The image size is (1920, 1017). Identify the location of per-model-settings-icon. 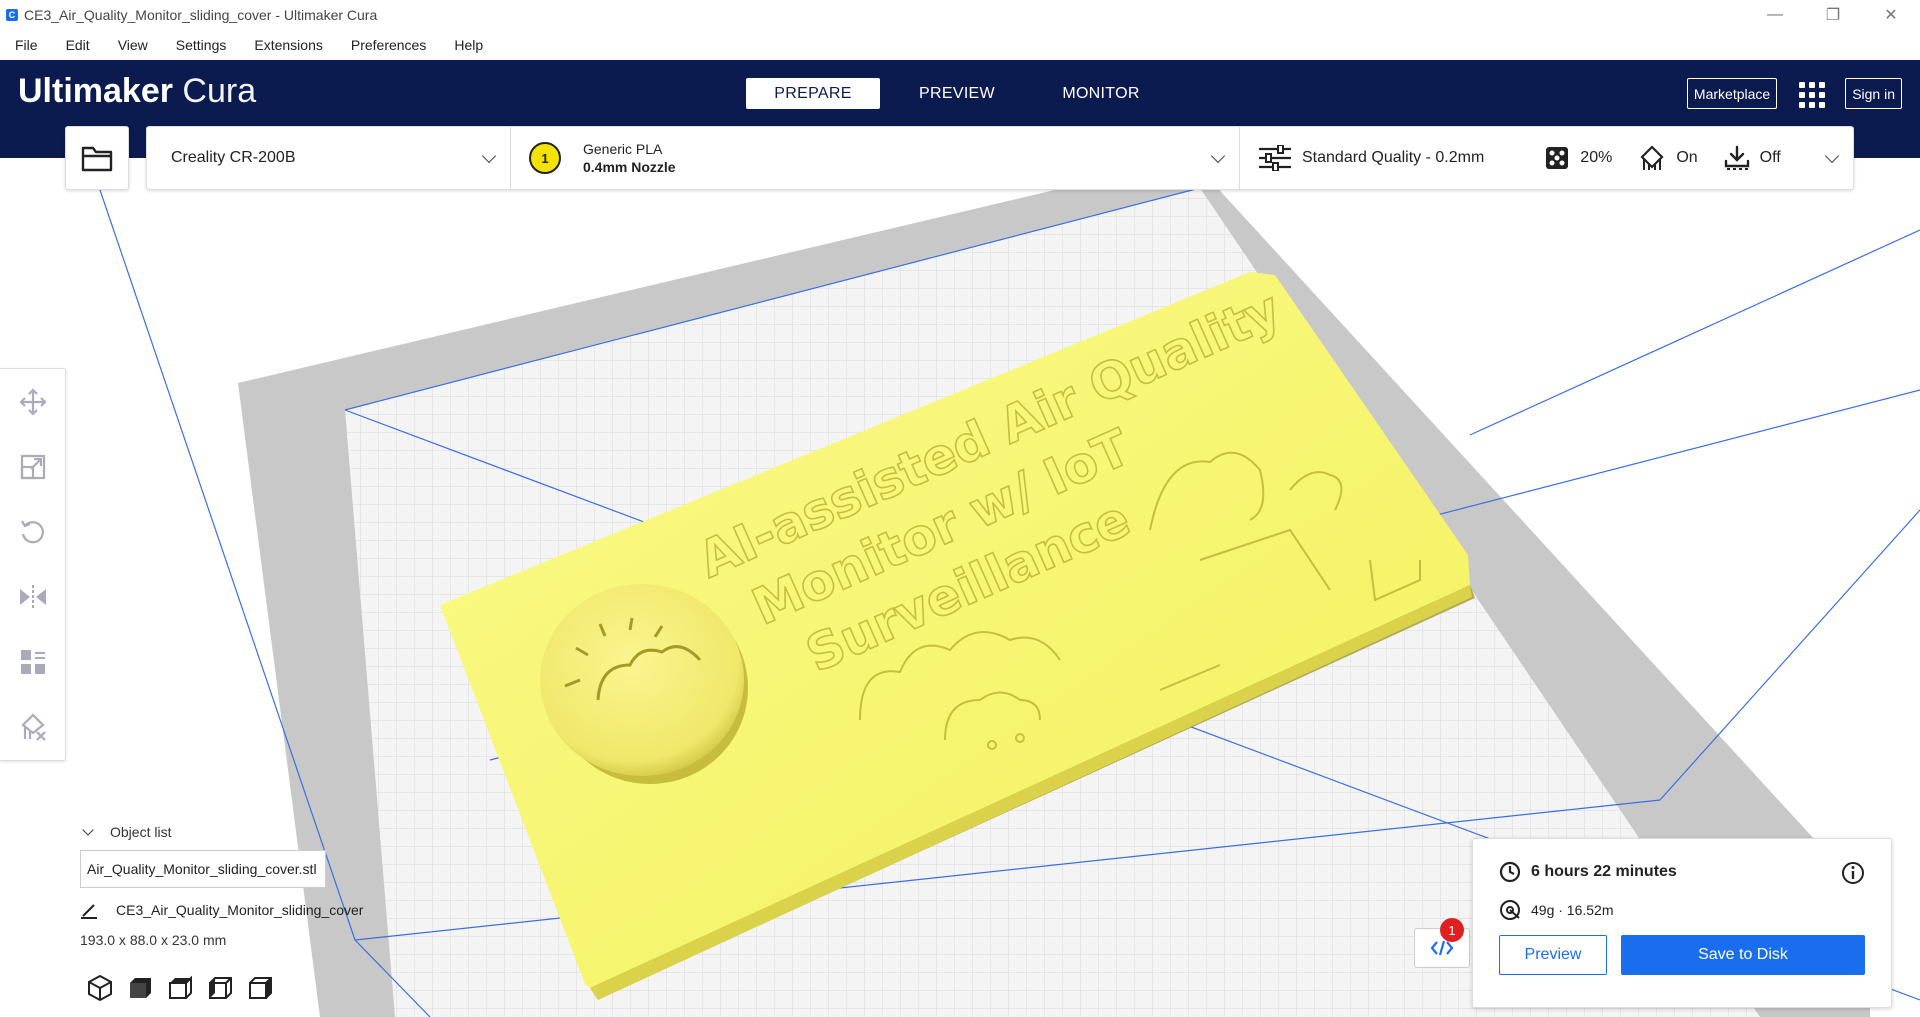
(33, 661).